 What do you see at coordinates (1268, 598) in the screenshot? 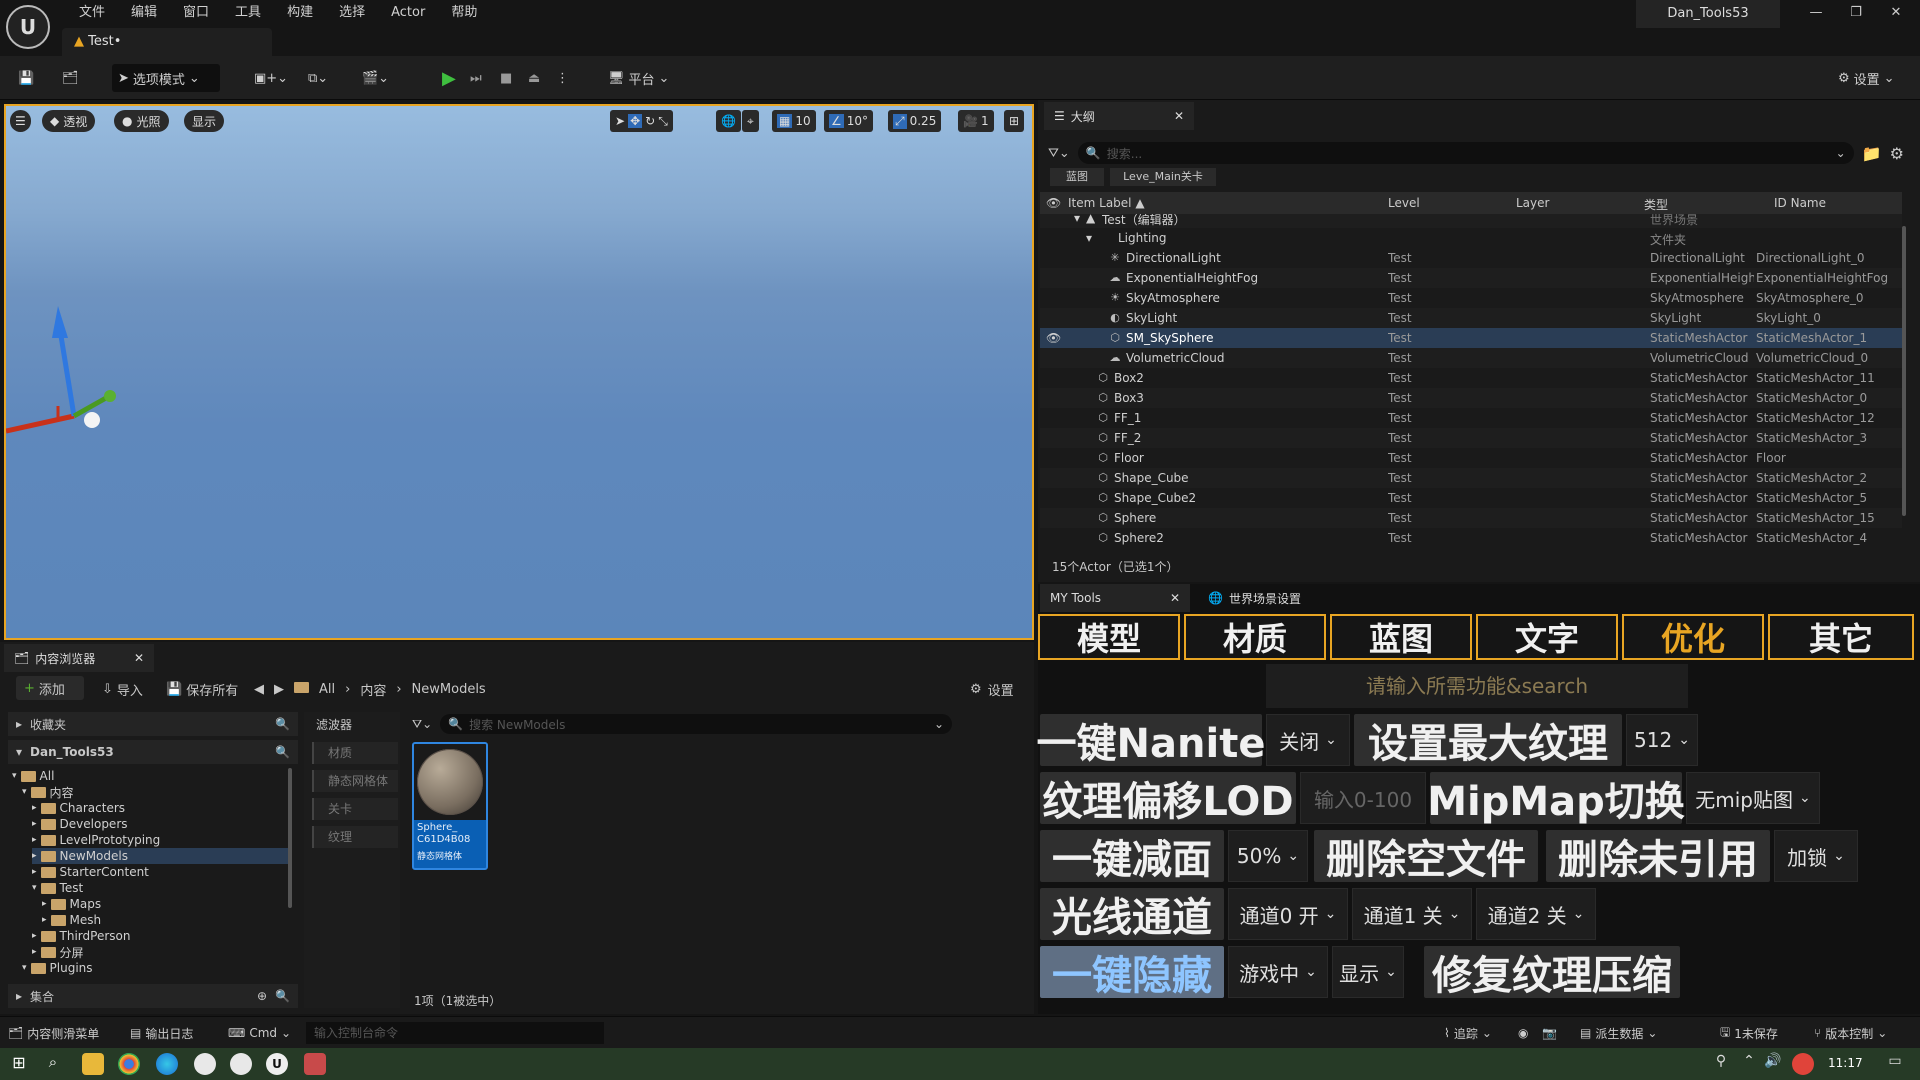
I see `world-settings-tab: 🌐 世界场景设置` at bounding box center [1268, 598].